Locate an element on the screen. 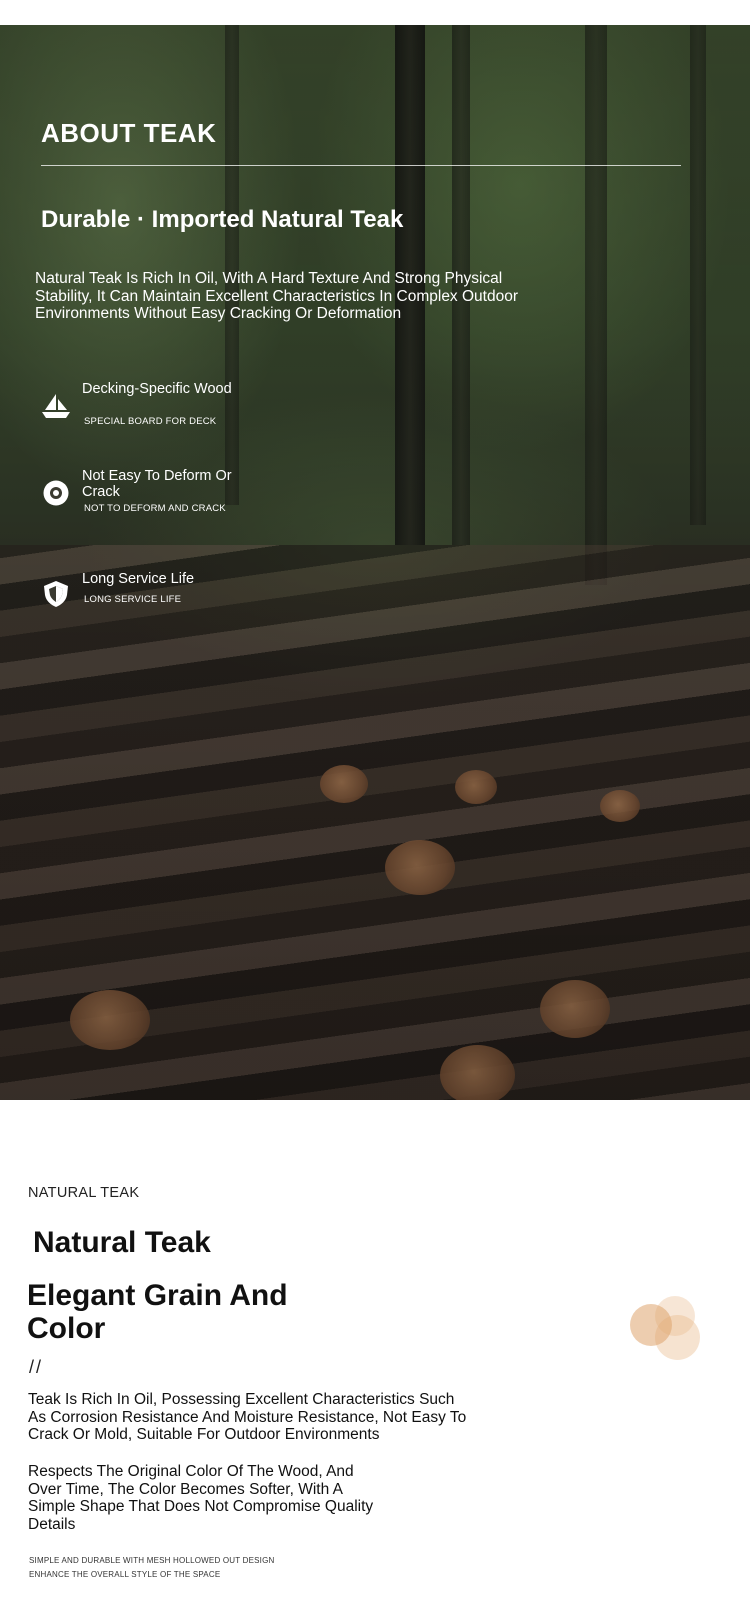  section-title: Natural Teak is located at coordinates (122, 1242).